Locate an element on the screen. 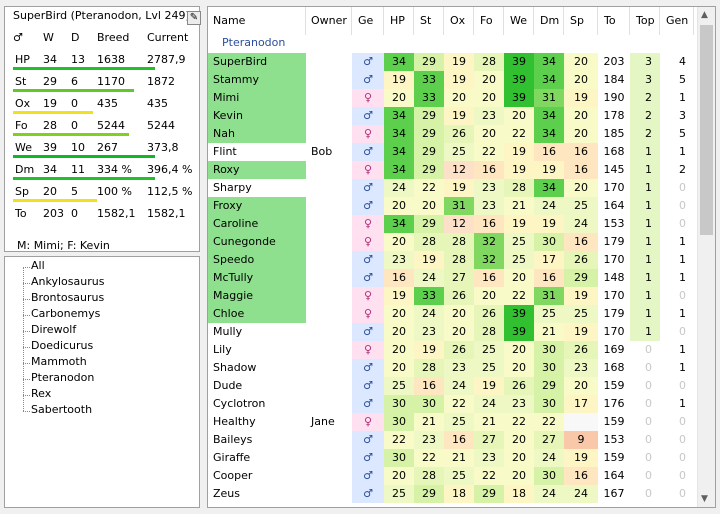  table-row: Healthy Jane ♀ 30 21 25 21 22 22 159 0 0 is located at coordinates (451, 422).